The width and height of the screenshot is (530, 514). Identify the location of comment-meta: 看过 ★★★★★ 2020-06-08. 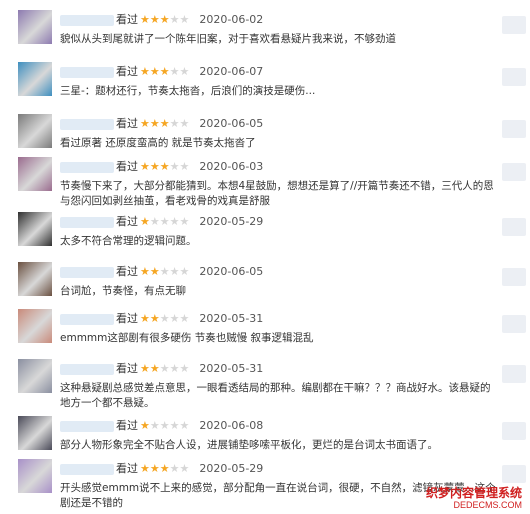
(161, 426).